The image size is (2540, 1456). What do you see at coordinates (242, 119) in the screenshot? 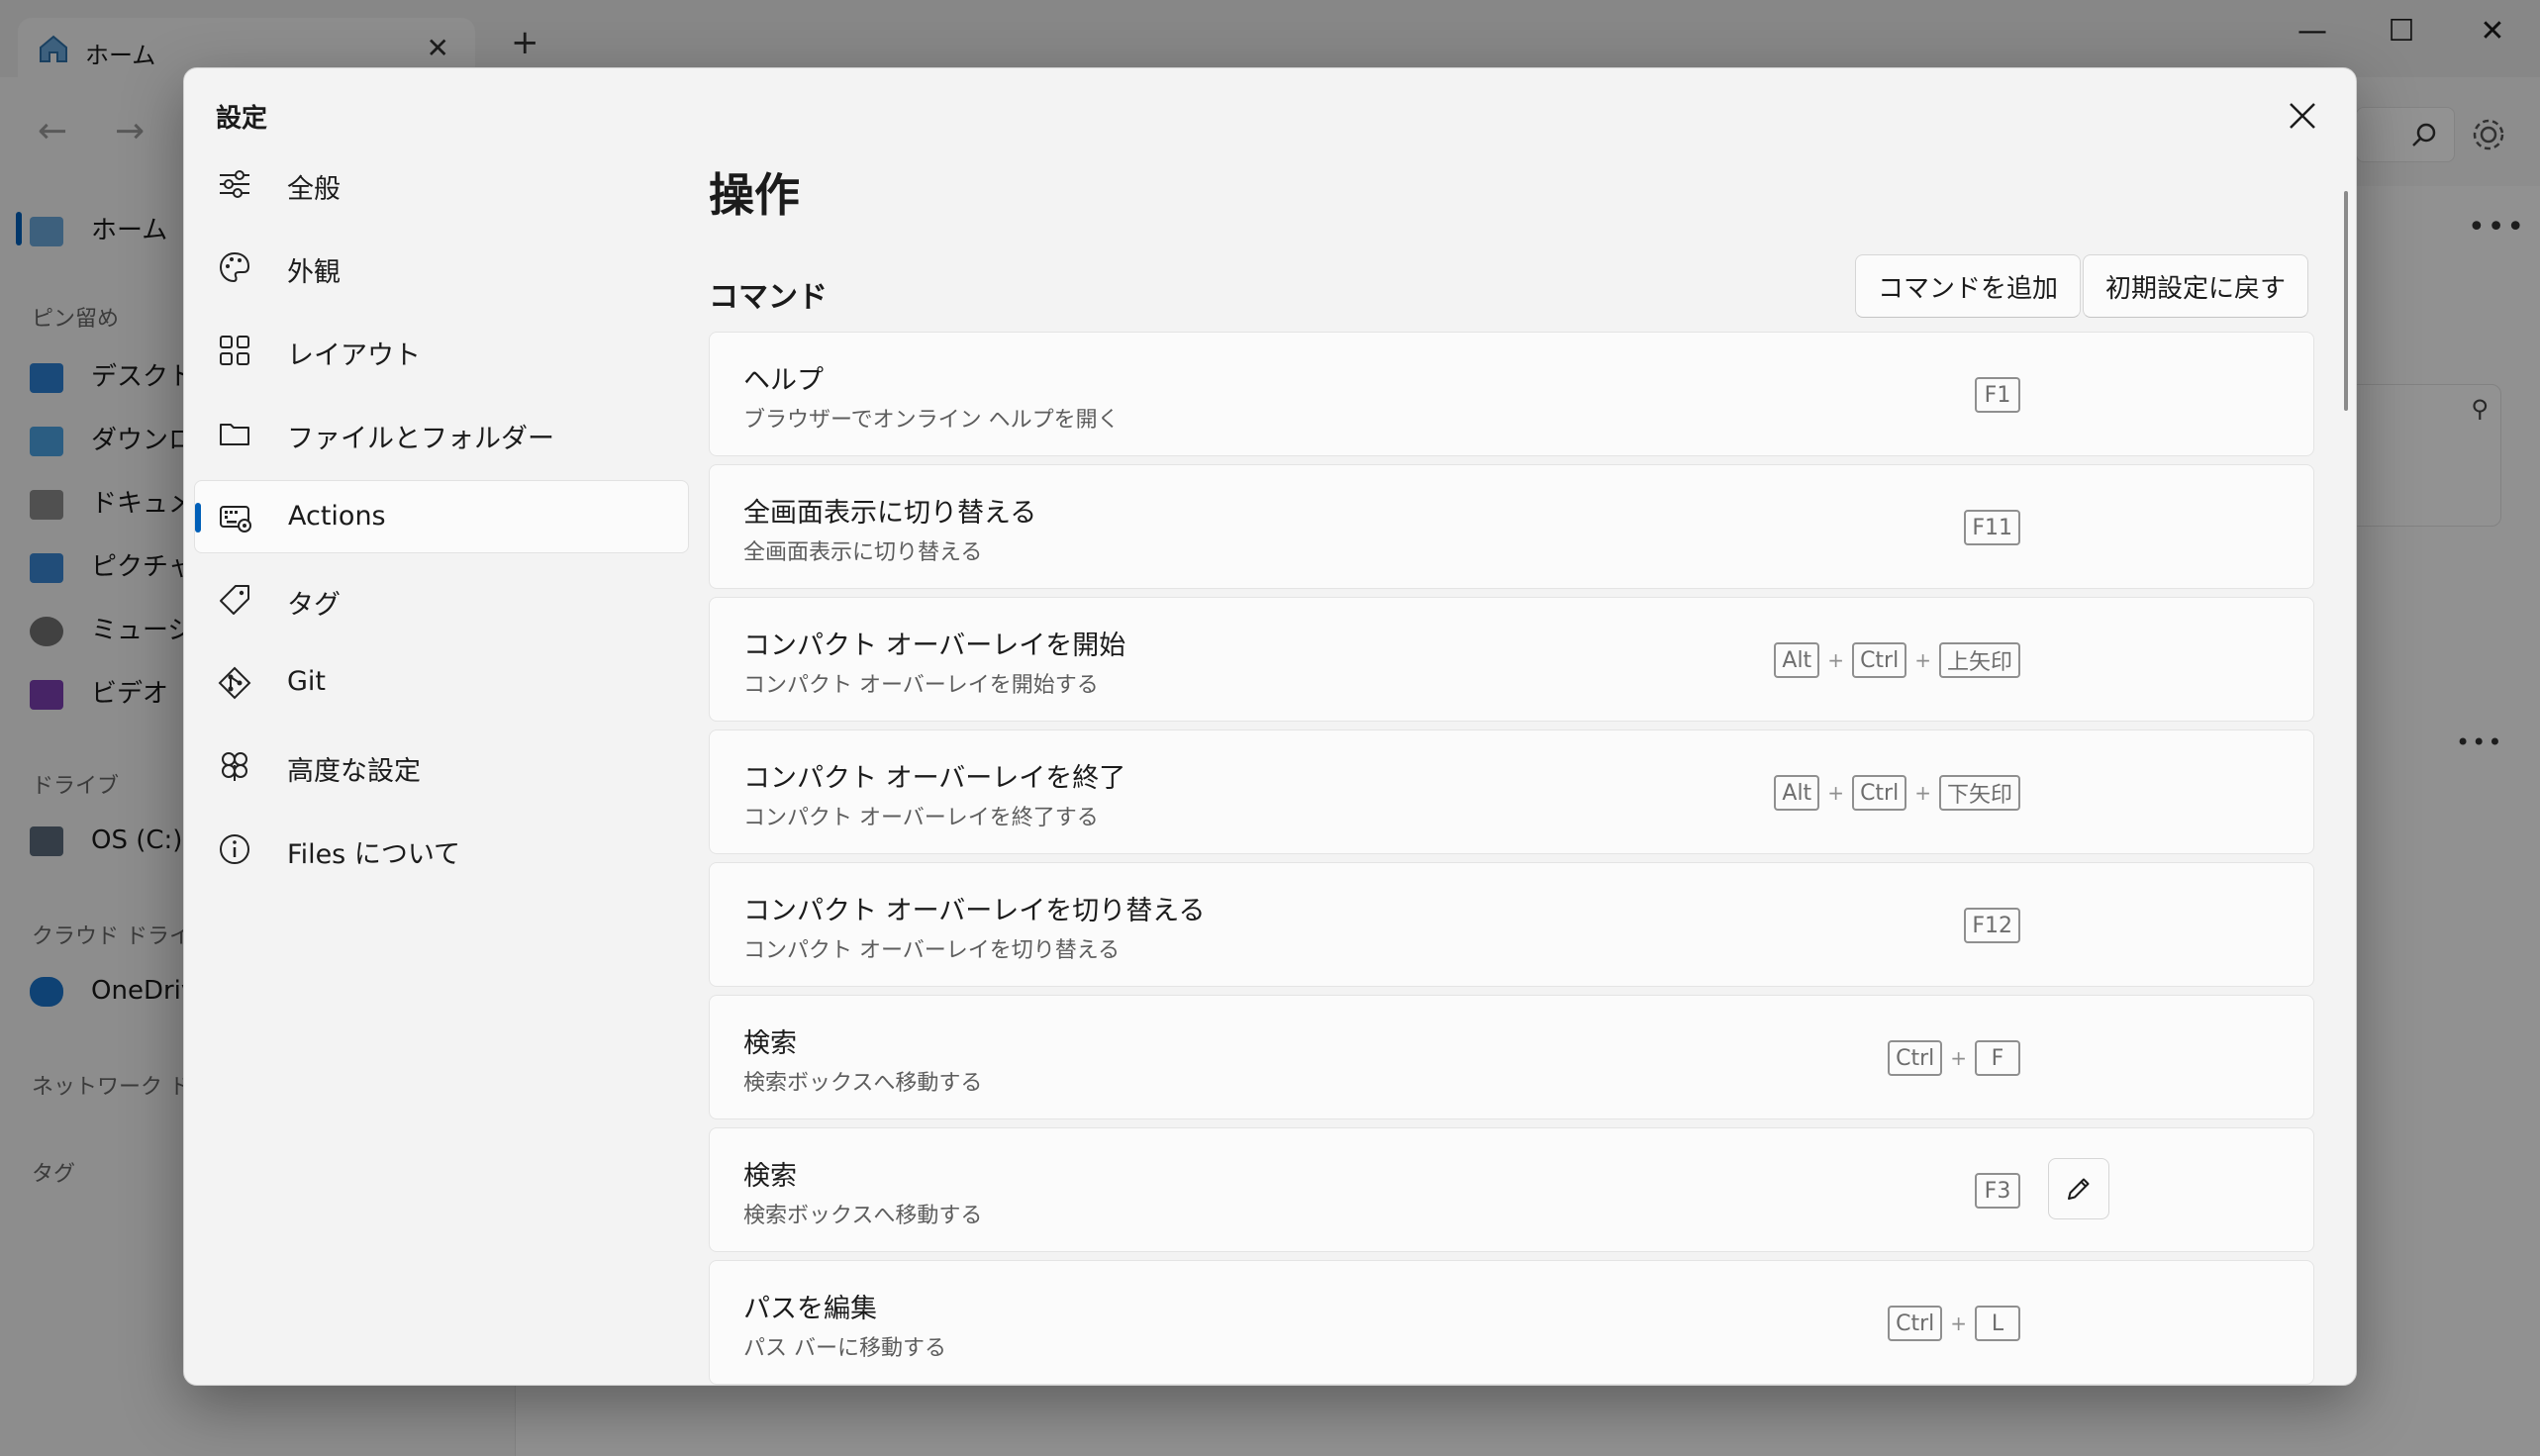
I see `dialog-title: 設定` at bounding box center [242, 119].